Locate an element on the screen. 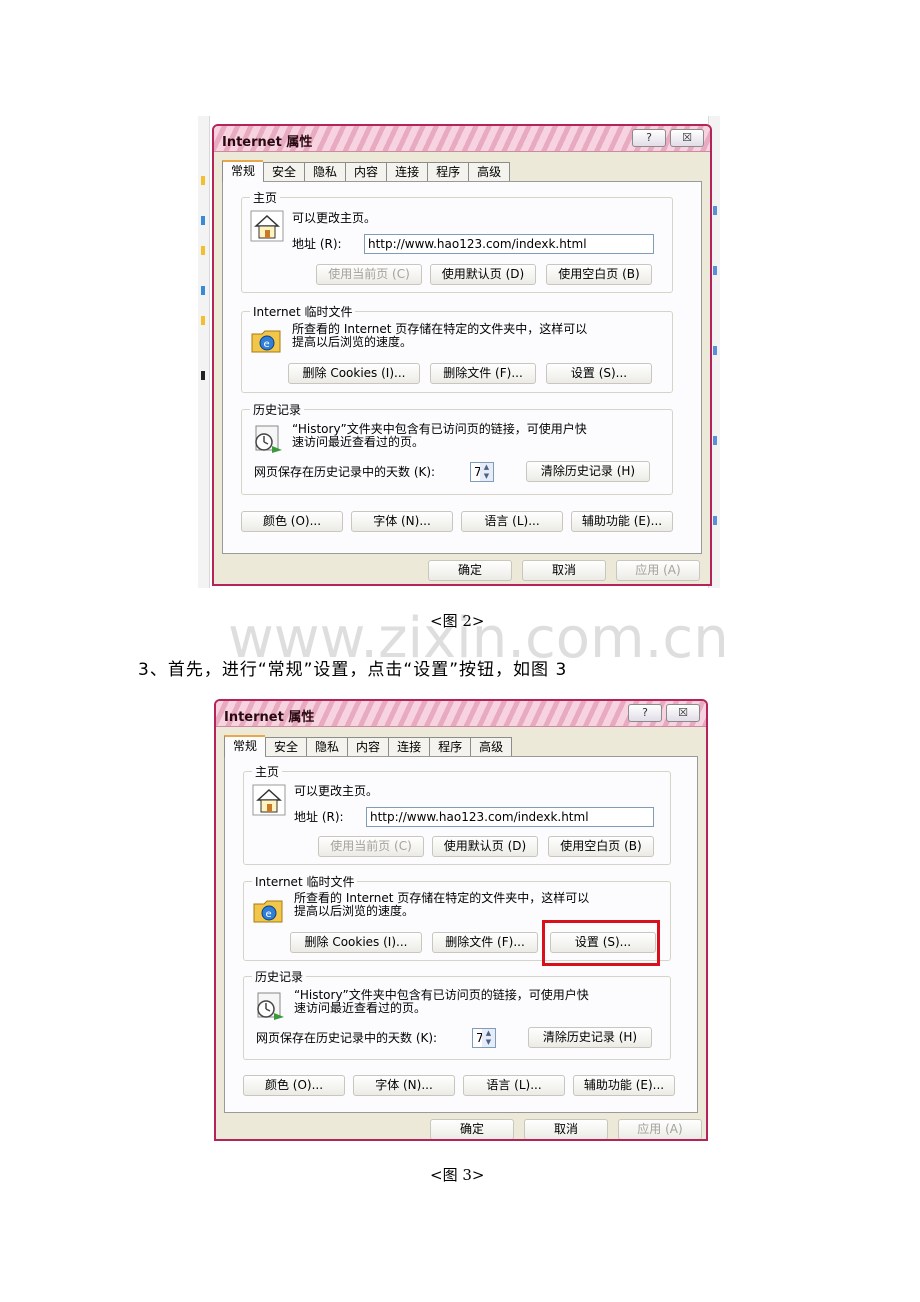 Image resolution: width=920 pixels, height=1302 pixels. figure-2-caption: <图 2> is located at coordinates (457, 621).